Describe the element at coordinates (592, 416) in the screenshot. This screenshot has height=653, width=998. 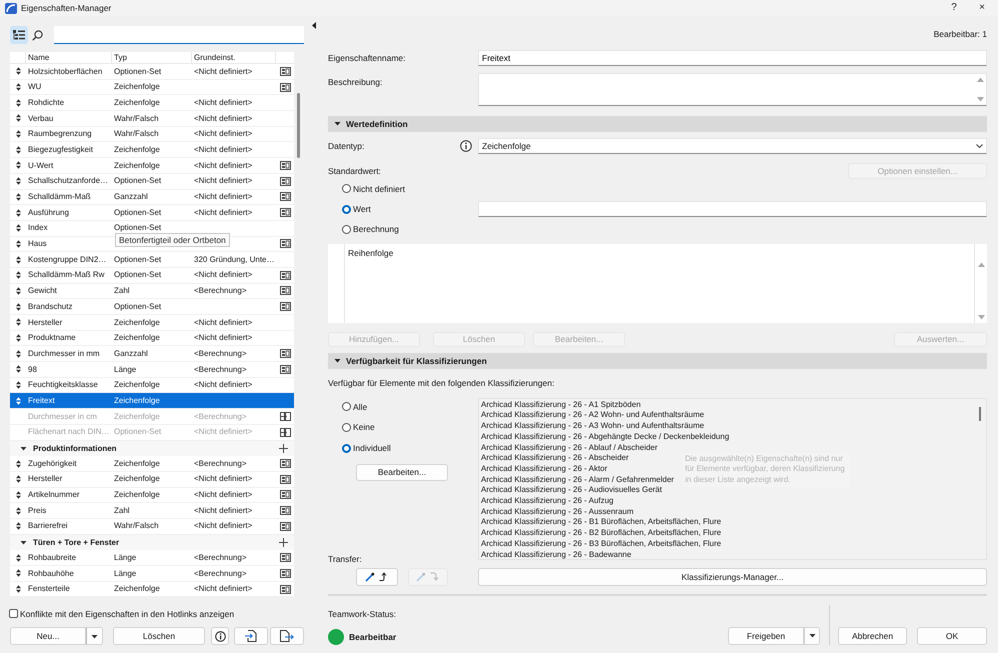
I see `list-item: Archicad Klassifizierung - 26 - A2 Wohn- und Aufenthaltsräume` at that location.